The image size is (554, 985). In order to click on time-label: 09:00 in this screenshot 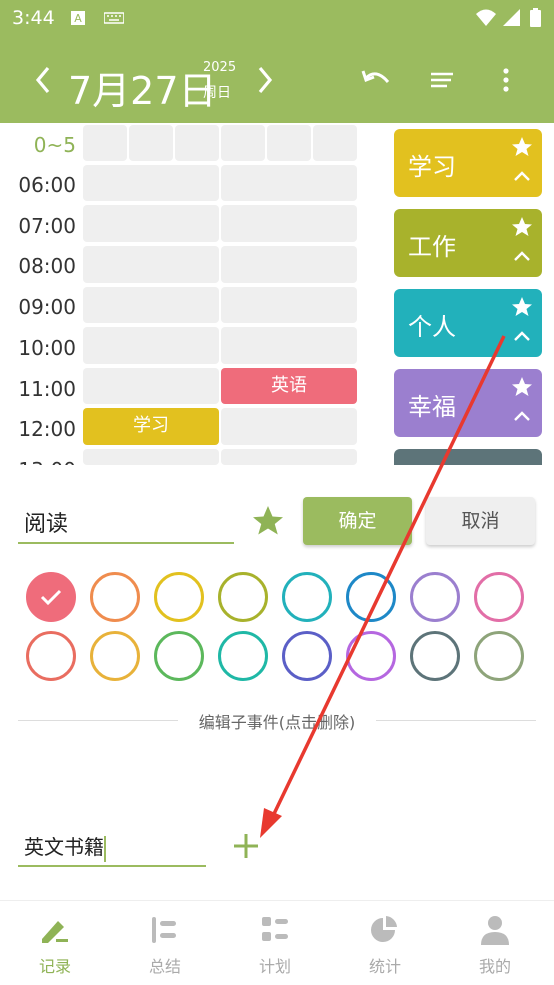, I will do `click(47, 307)`.